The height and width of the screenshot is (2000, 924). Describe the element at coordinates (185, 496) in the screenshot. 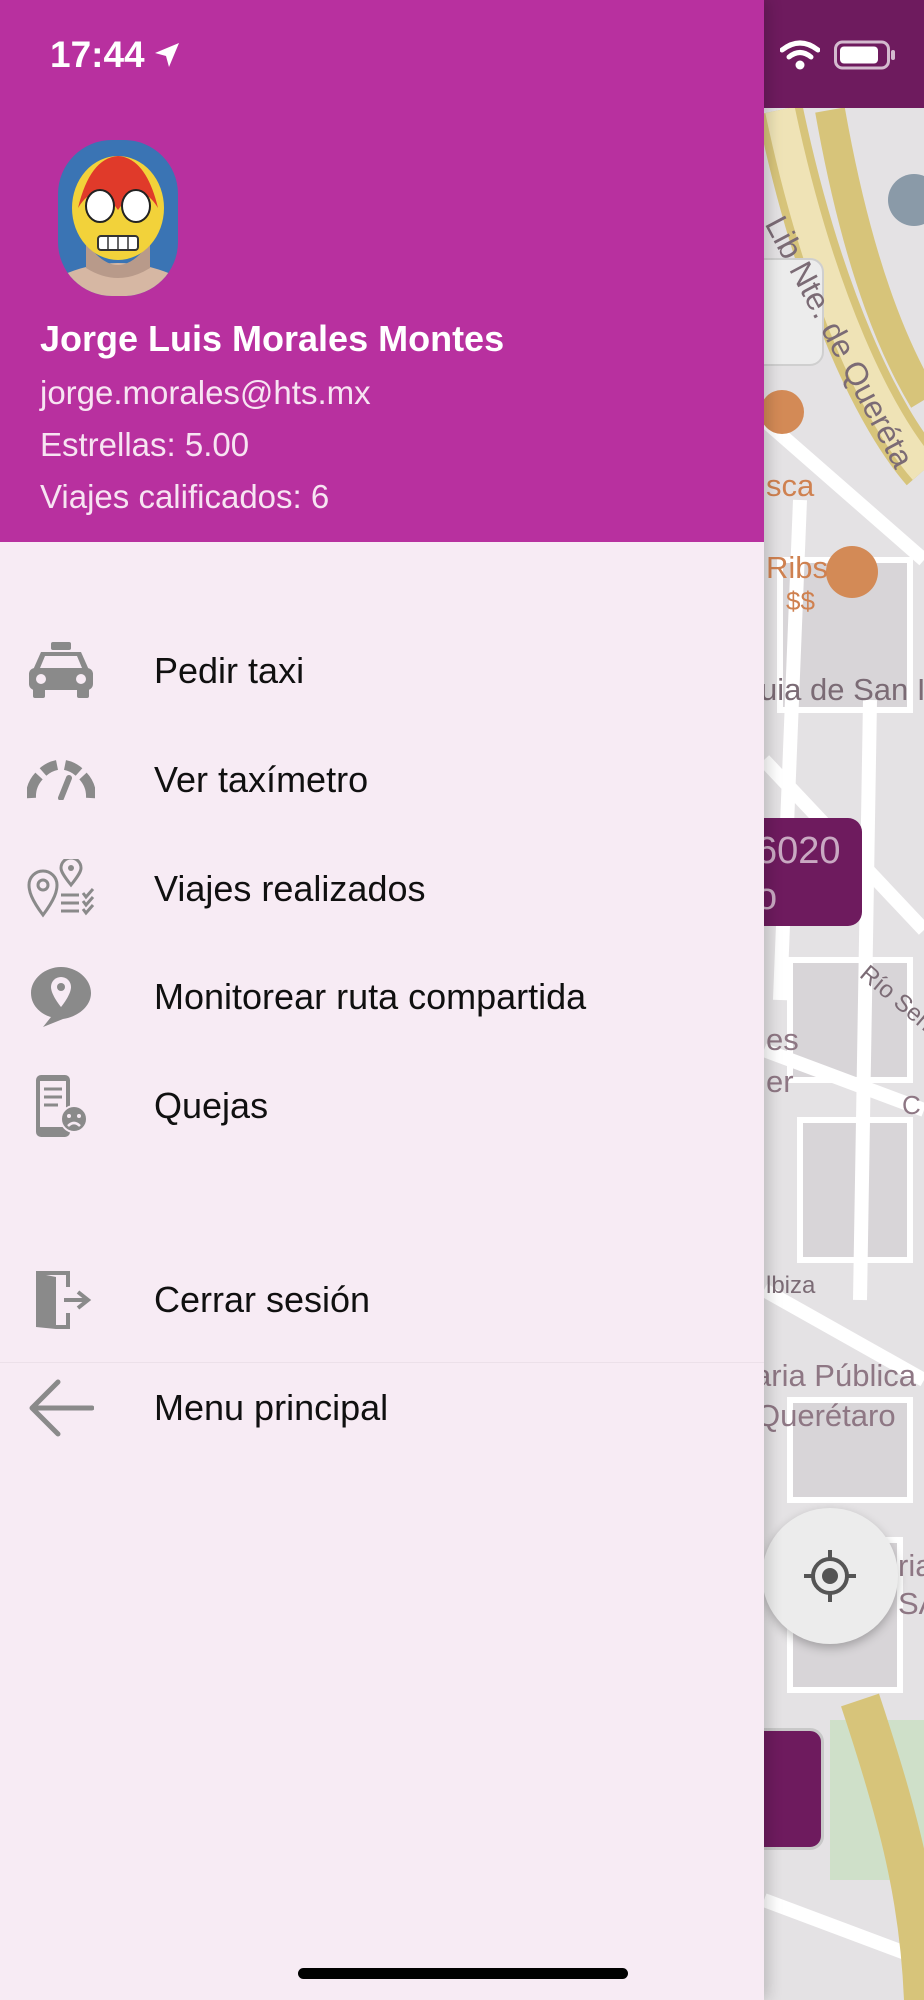

I see `user-rated-trips: Viajes calificados: 6` at that location.